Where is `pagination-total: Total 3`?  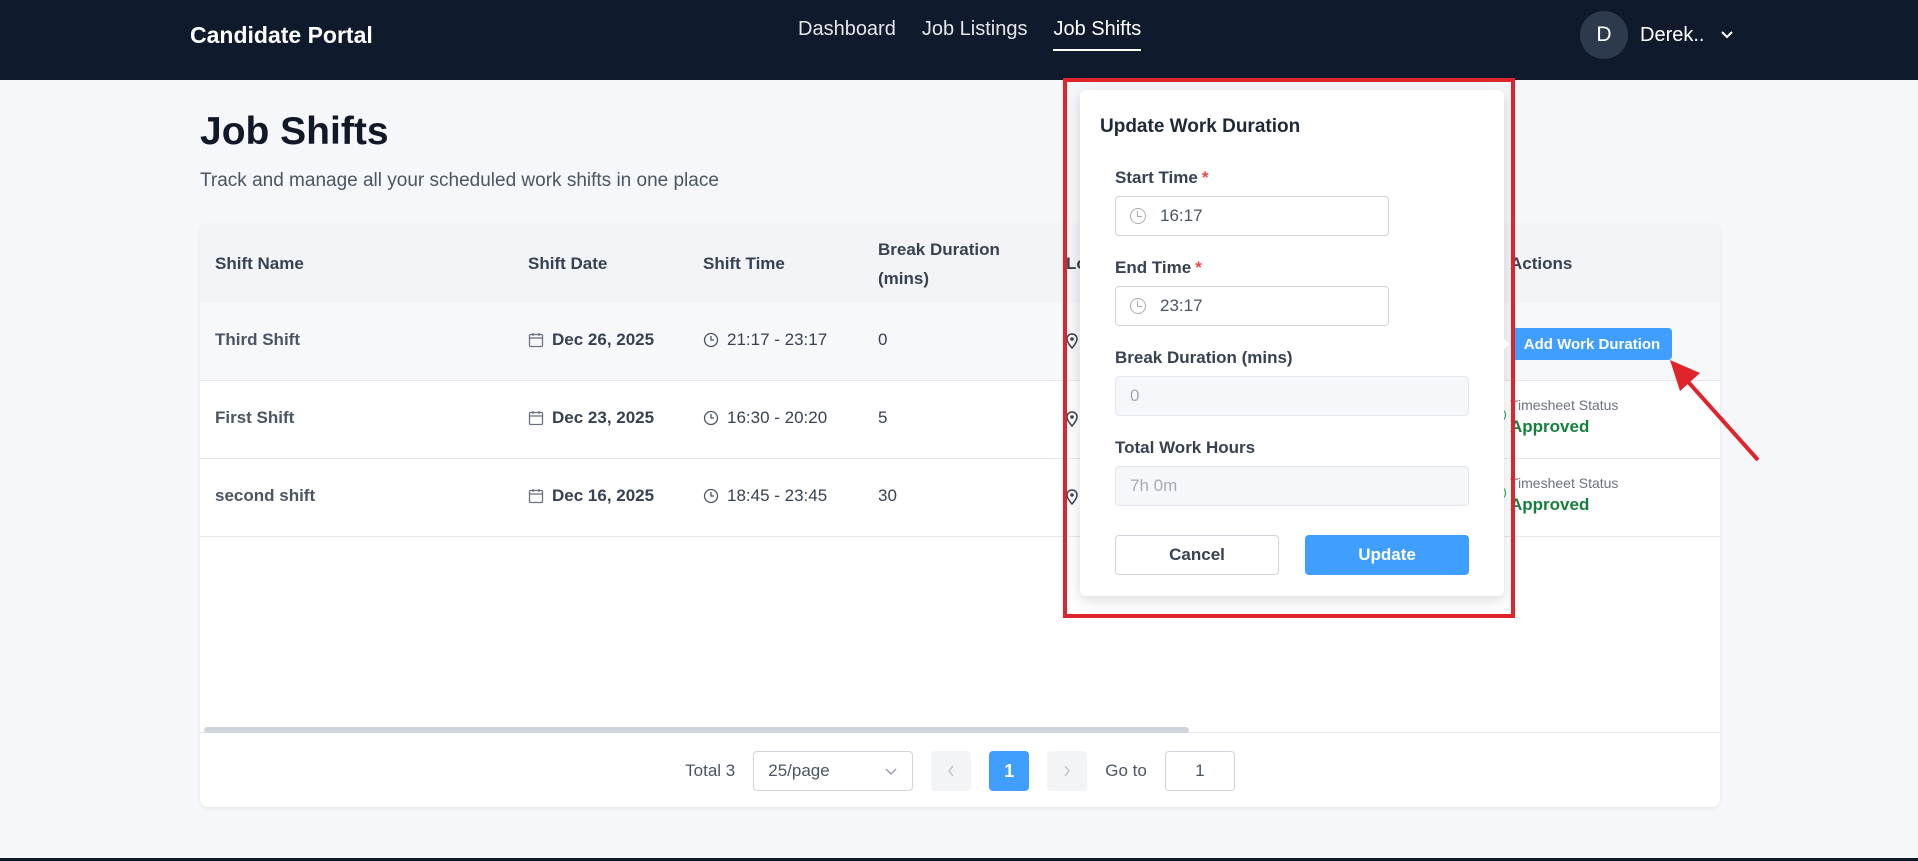
pagination-total: Total 3 is located at coordinates (710, 770).